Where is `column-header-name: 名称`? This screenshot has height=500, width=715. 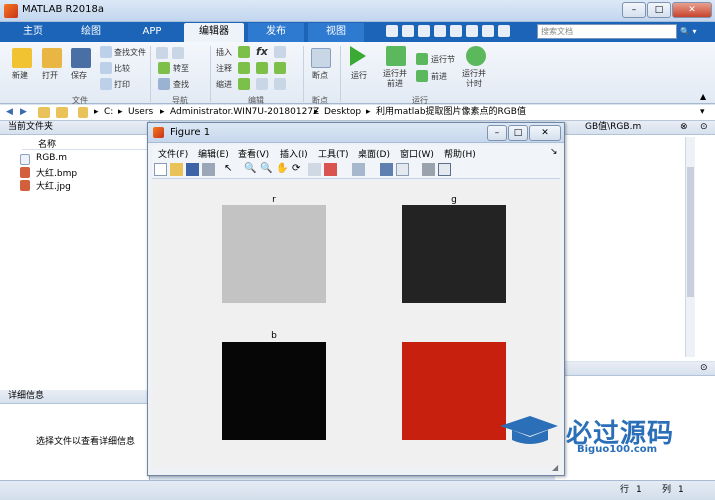 column-header-name: 名称 is located at coordinates (85, 143).